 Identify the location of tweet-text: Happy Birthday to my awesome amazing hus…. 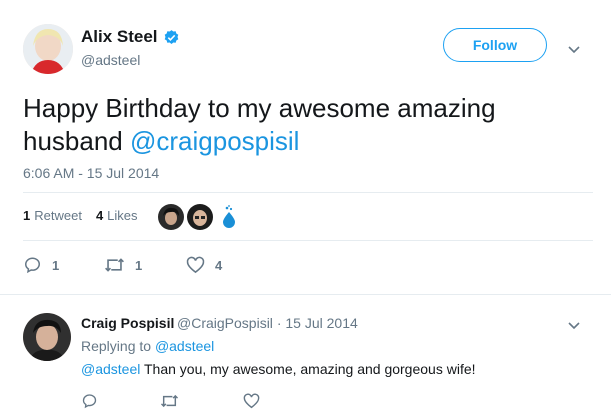
(308, 125).